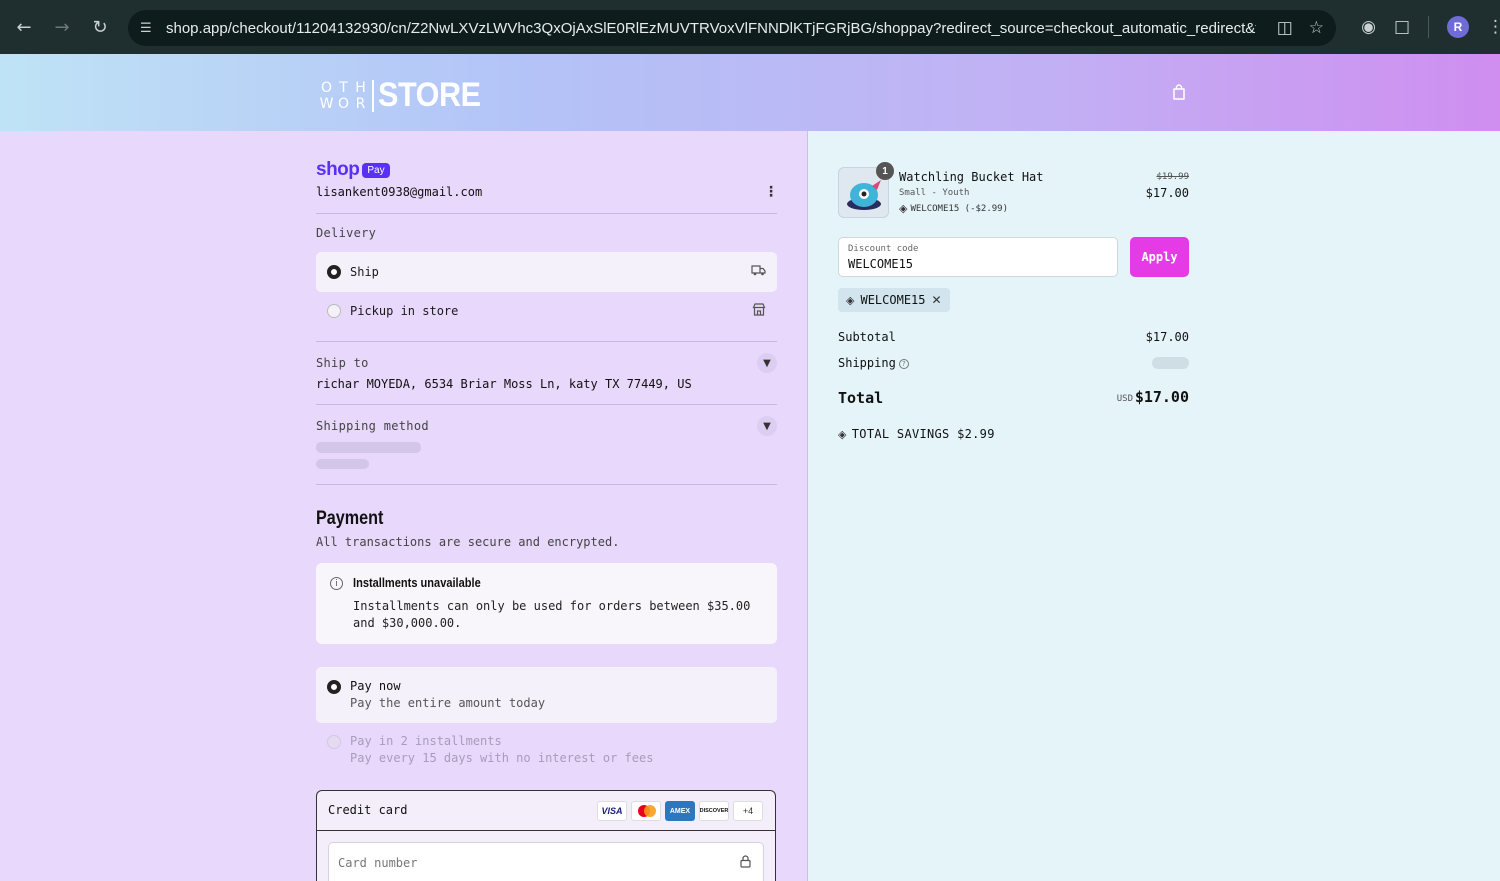 The height and width of the screenshot is (881, 1500). Describe the element at coordinates (771, 192) in the screenshot. I see `more-options-icon: ⋮` at that location.